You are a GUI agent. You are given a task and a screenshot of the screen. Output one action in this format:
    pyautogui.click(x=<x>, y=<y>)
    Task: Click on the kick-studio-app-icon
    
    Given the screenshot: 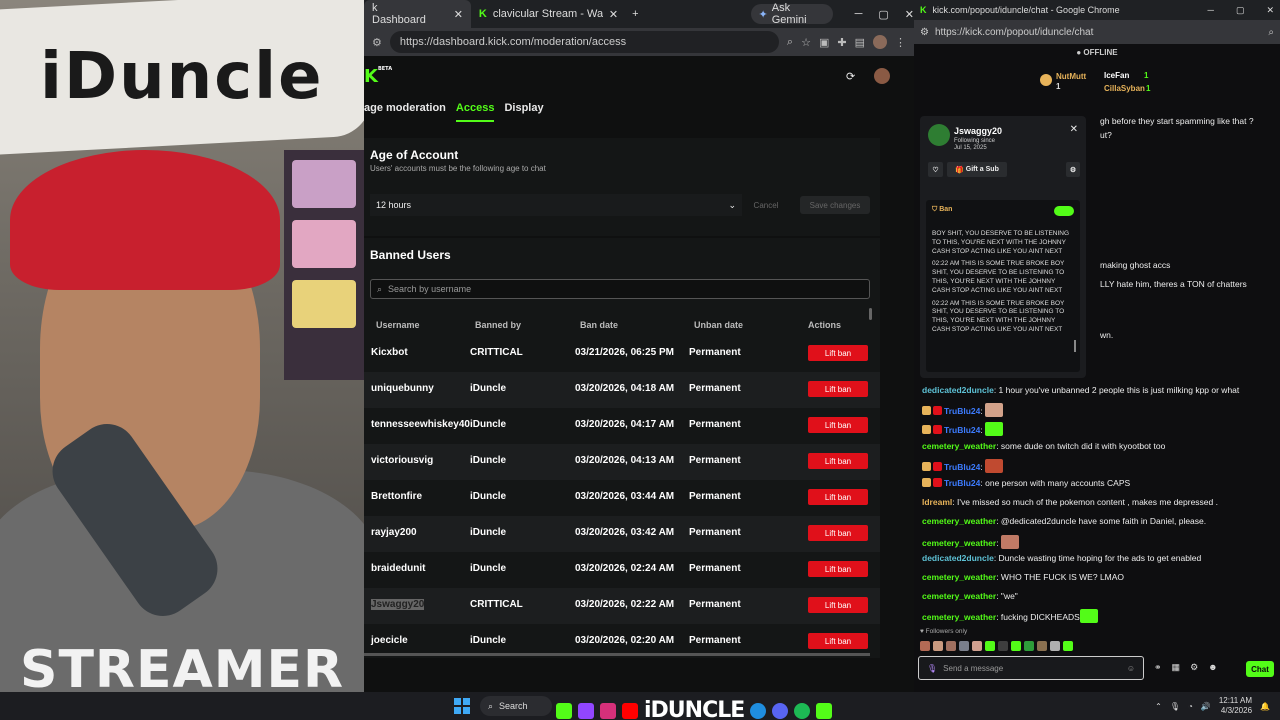 What is the action you would take?
    pyautogui.click(x=824, y=710)
    